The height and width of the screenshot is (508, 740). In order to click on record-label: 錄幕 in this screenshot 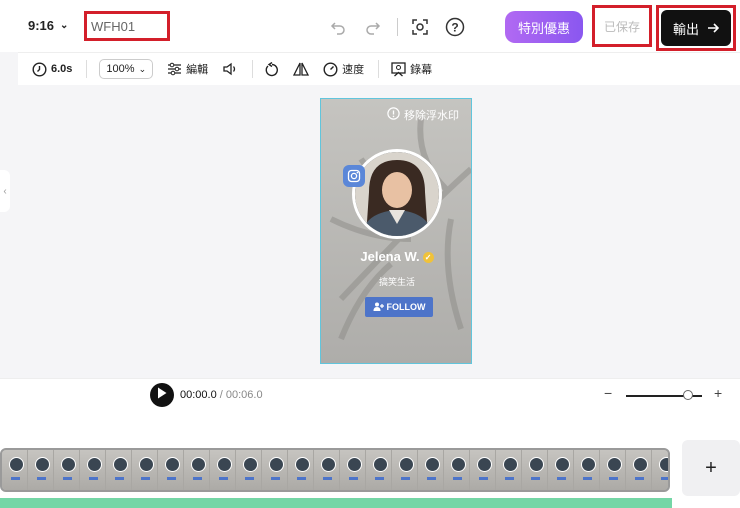, I will do `click(421, 70)`.